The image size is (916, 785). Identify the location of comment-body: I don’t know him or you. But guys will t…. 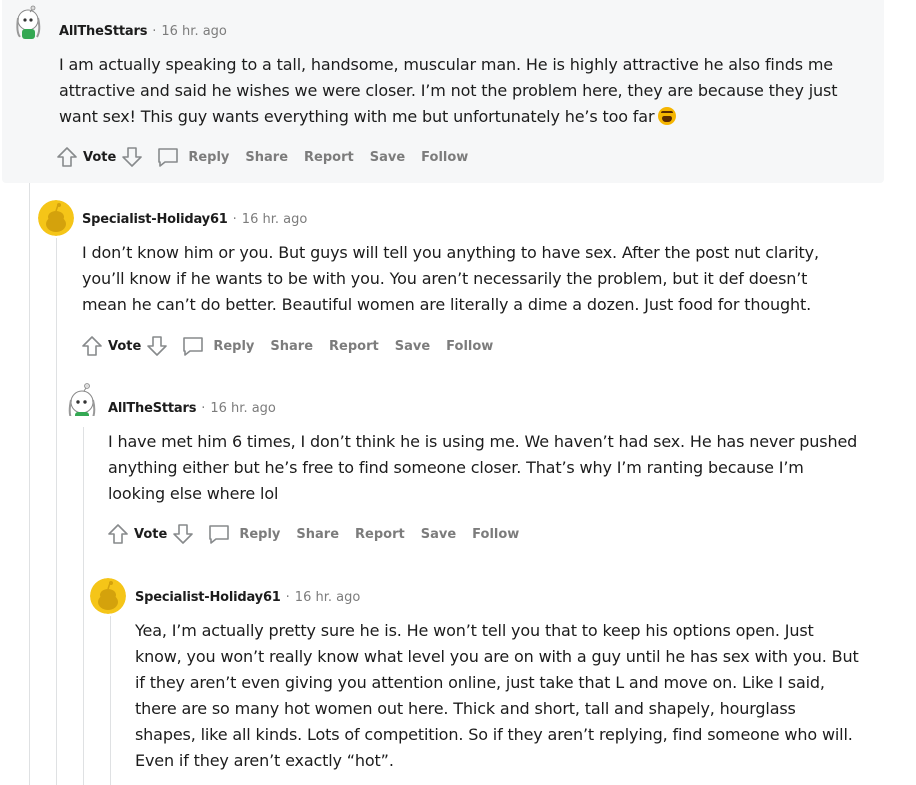
(482, 279).